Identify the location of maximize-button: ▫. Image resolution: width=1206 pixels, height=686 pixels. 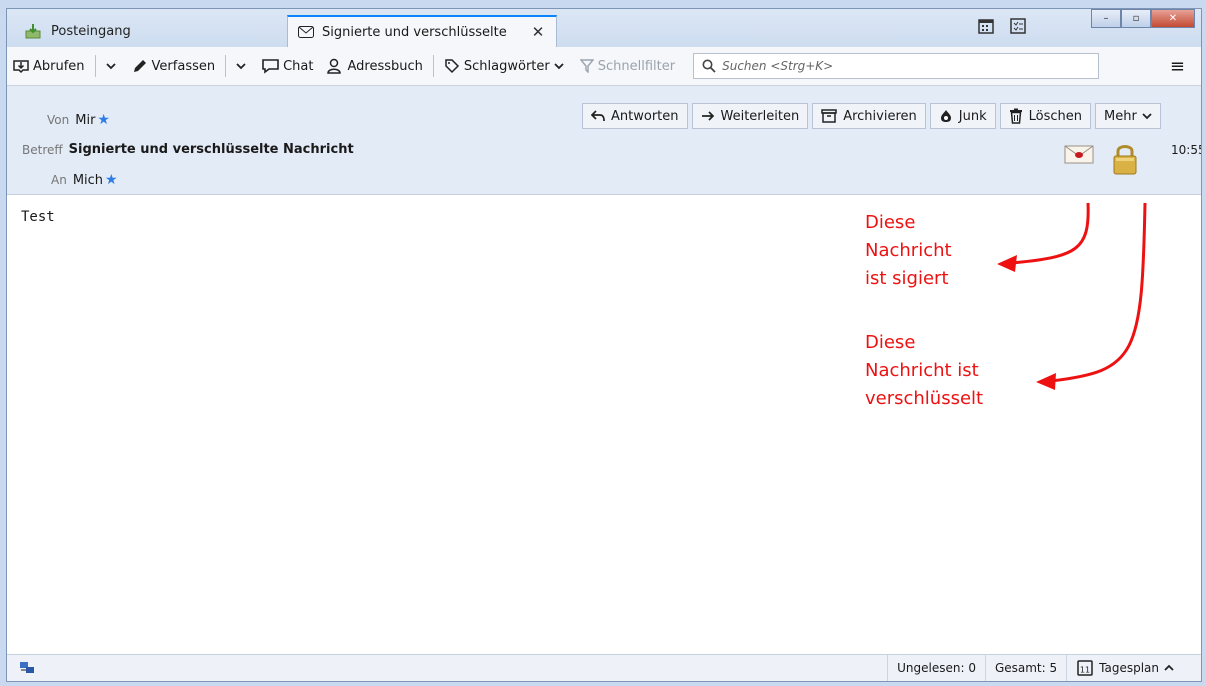
(1136, 18).